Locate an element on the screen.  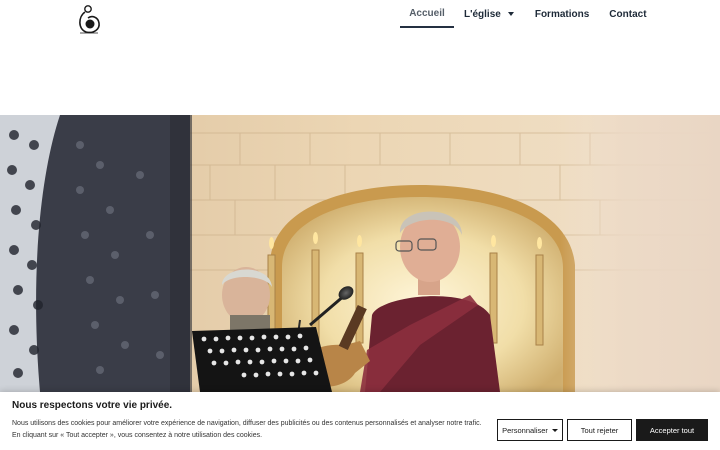
nav-item-label: L'église is located at coordinates (482, 14).